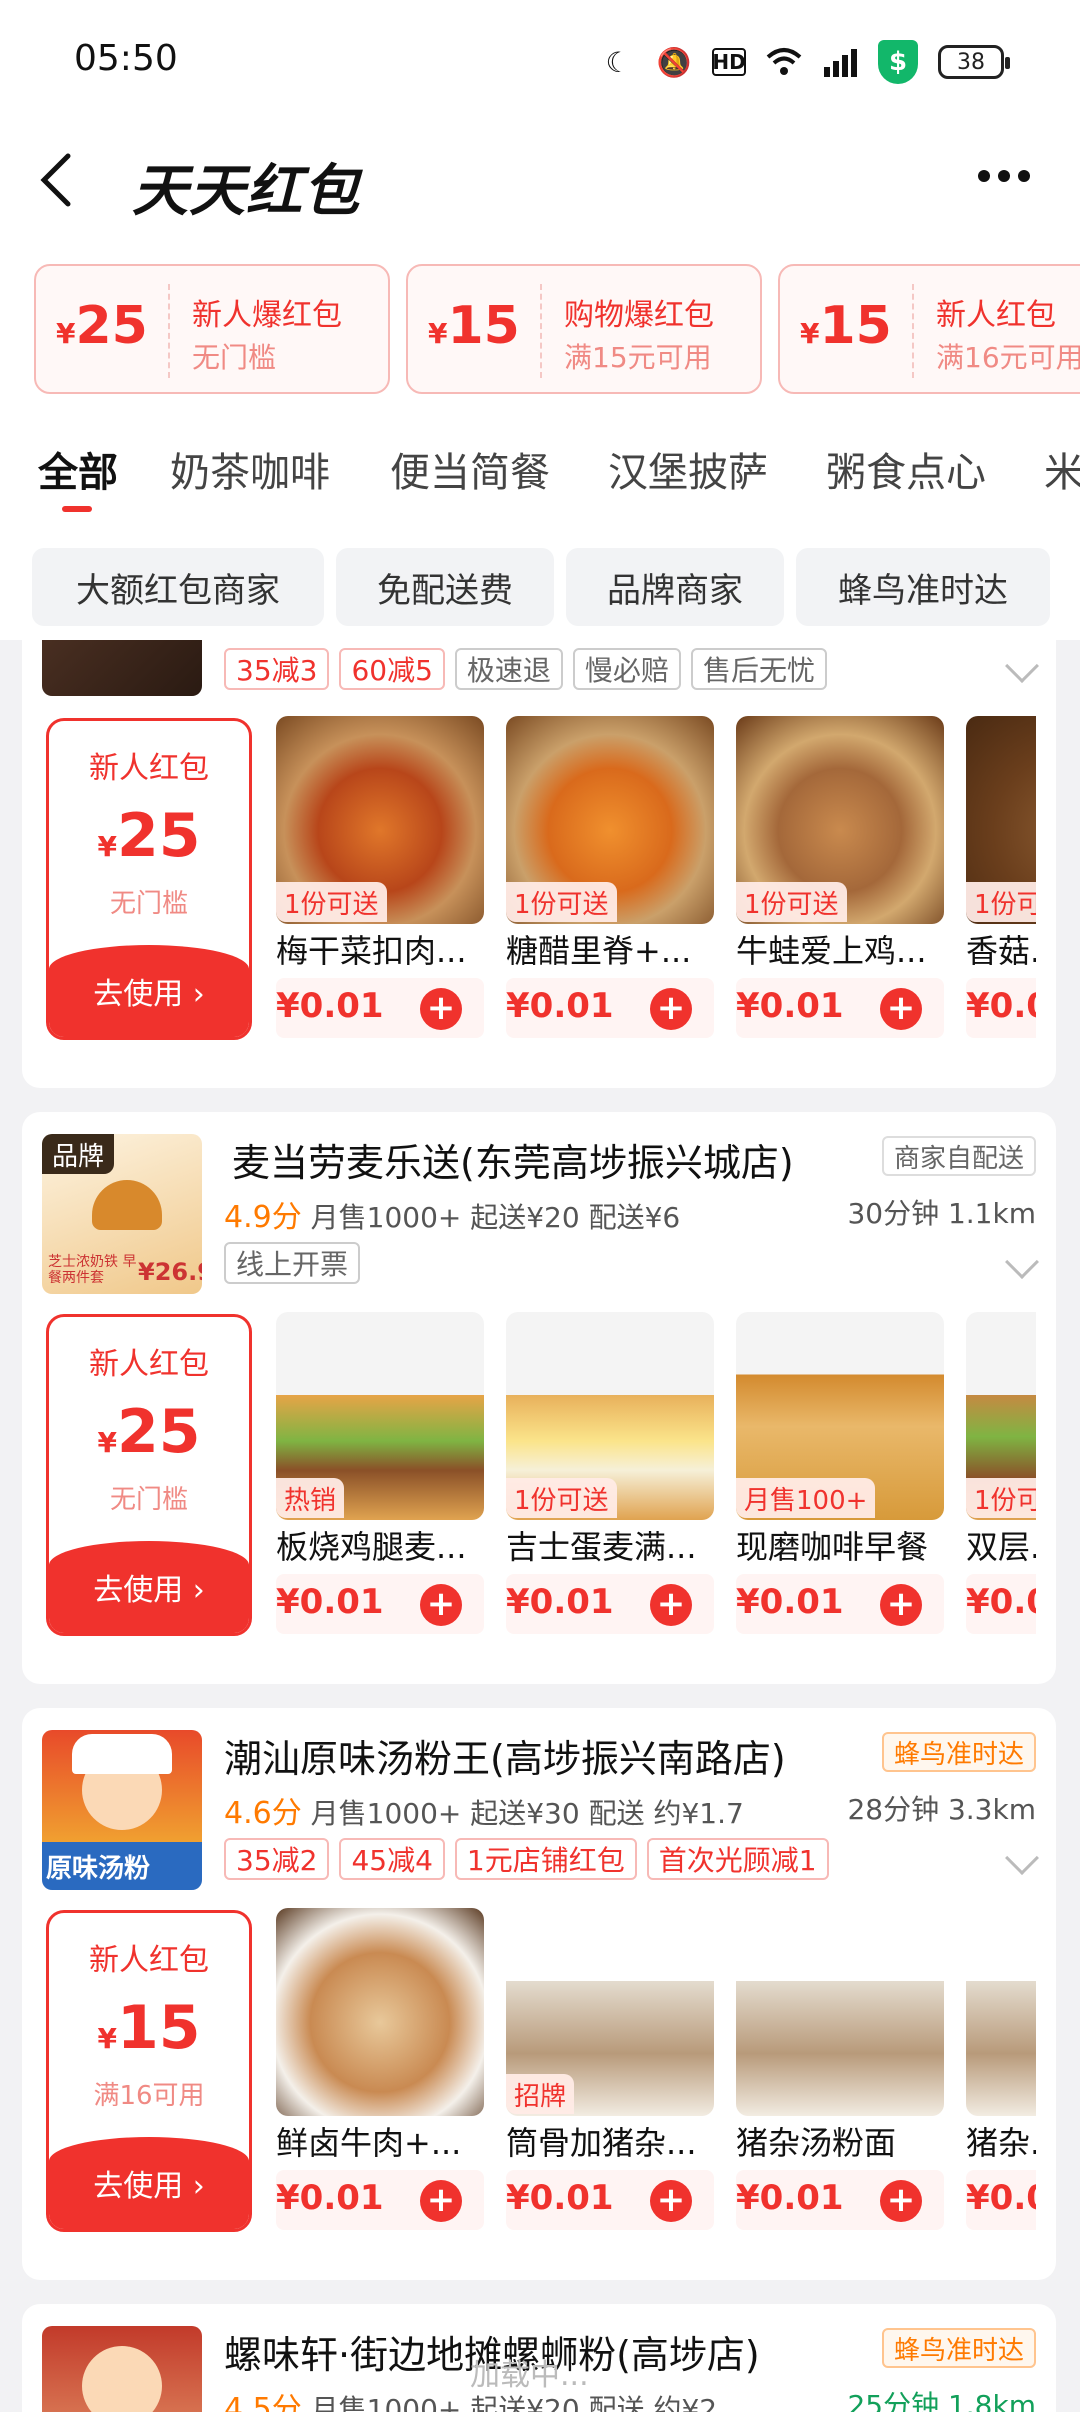  I want to click on product-item: 1份可送 糖醋里脊+... ¥0.01 +, so click(610, 877).